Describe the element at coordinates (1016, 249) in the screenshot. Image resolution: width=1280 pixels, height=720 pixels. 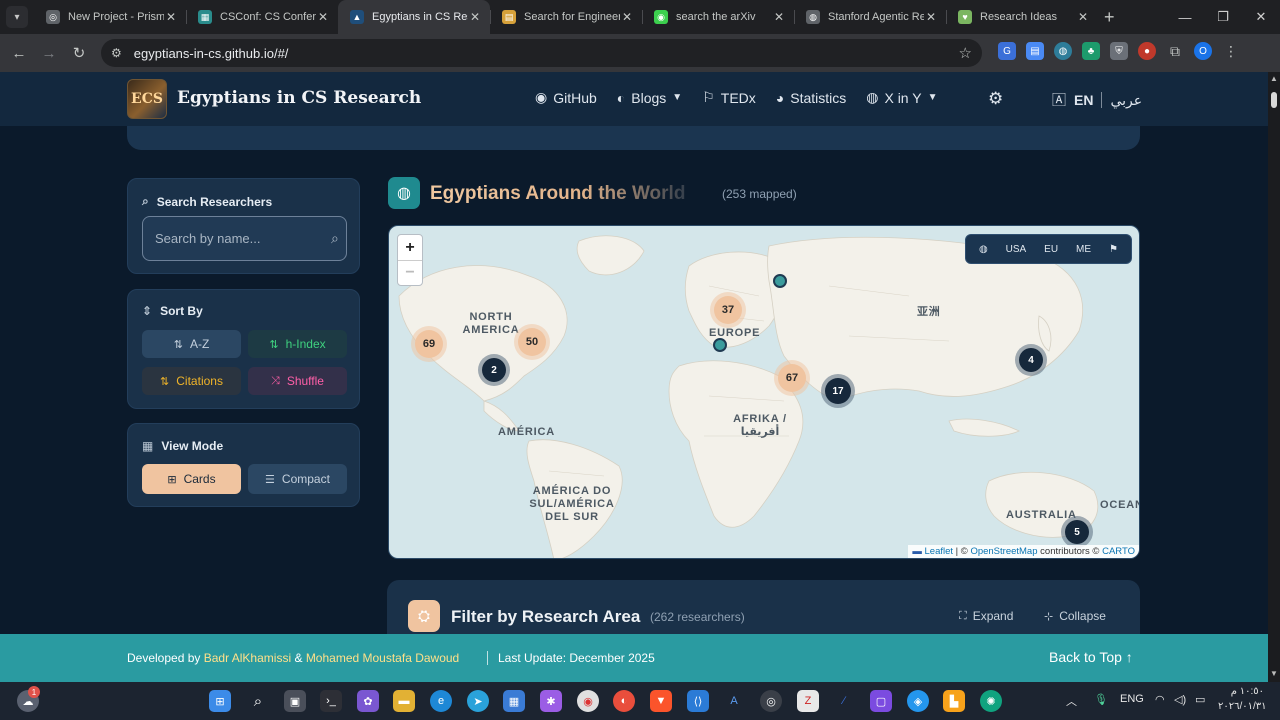
I see `region-usa-button: USA` at that location.